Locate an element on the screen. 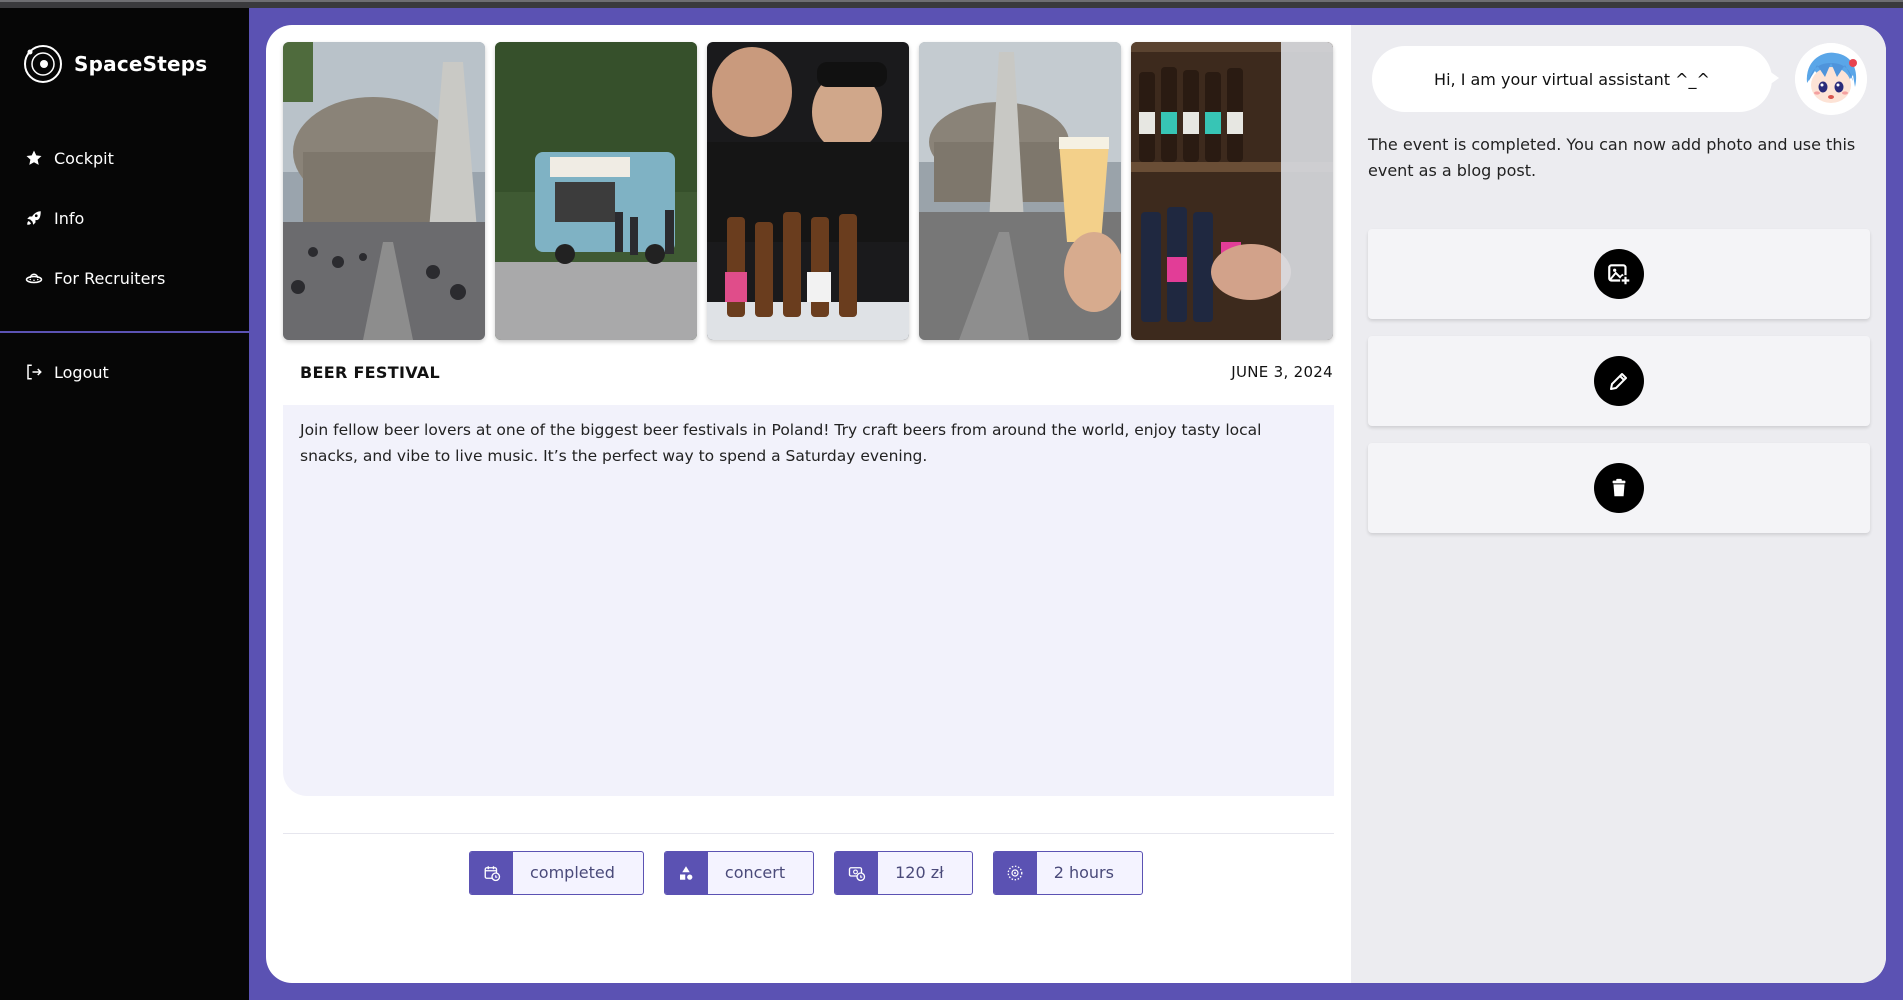 This screenshot has height=1000, width=1903. add-photo-button is located at coordinates (1619, 274).